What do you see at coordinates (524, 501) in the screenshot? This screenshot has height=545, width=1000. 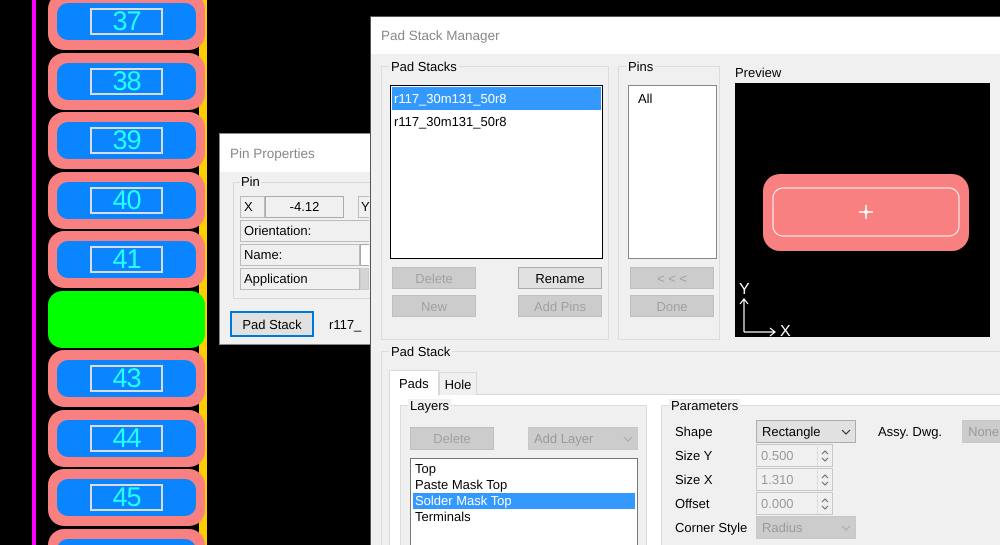 I see `list-item: Solder Mask Top` at bounding box center [524, 501].